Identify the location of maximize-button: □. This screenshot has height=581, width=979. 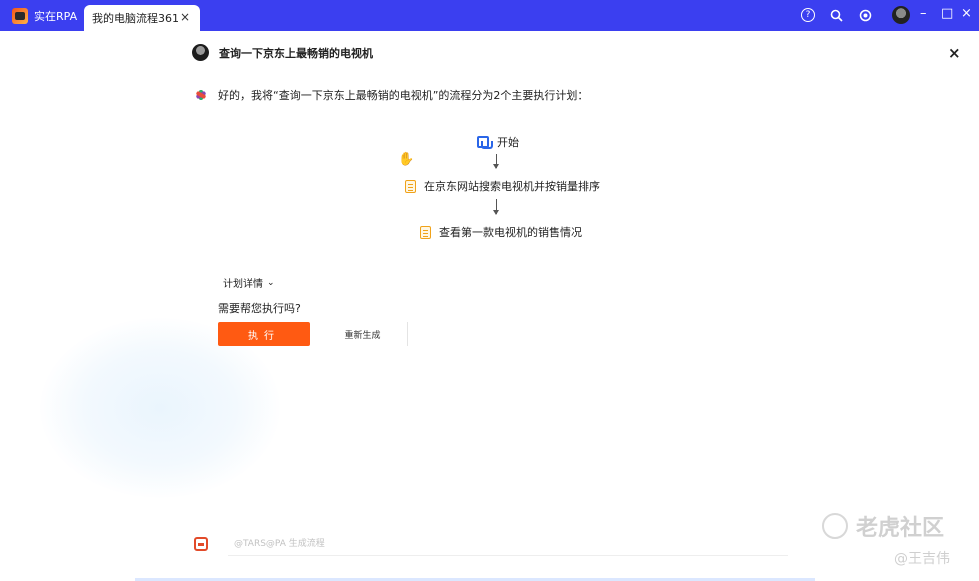
(947, 13).